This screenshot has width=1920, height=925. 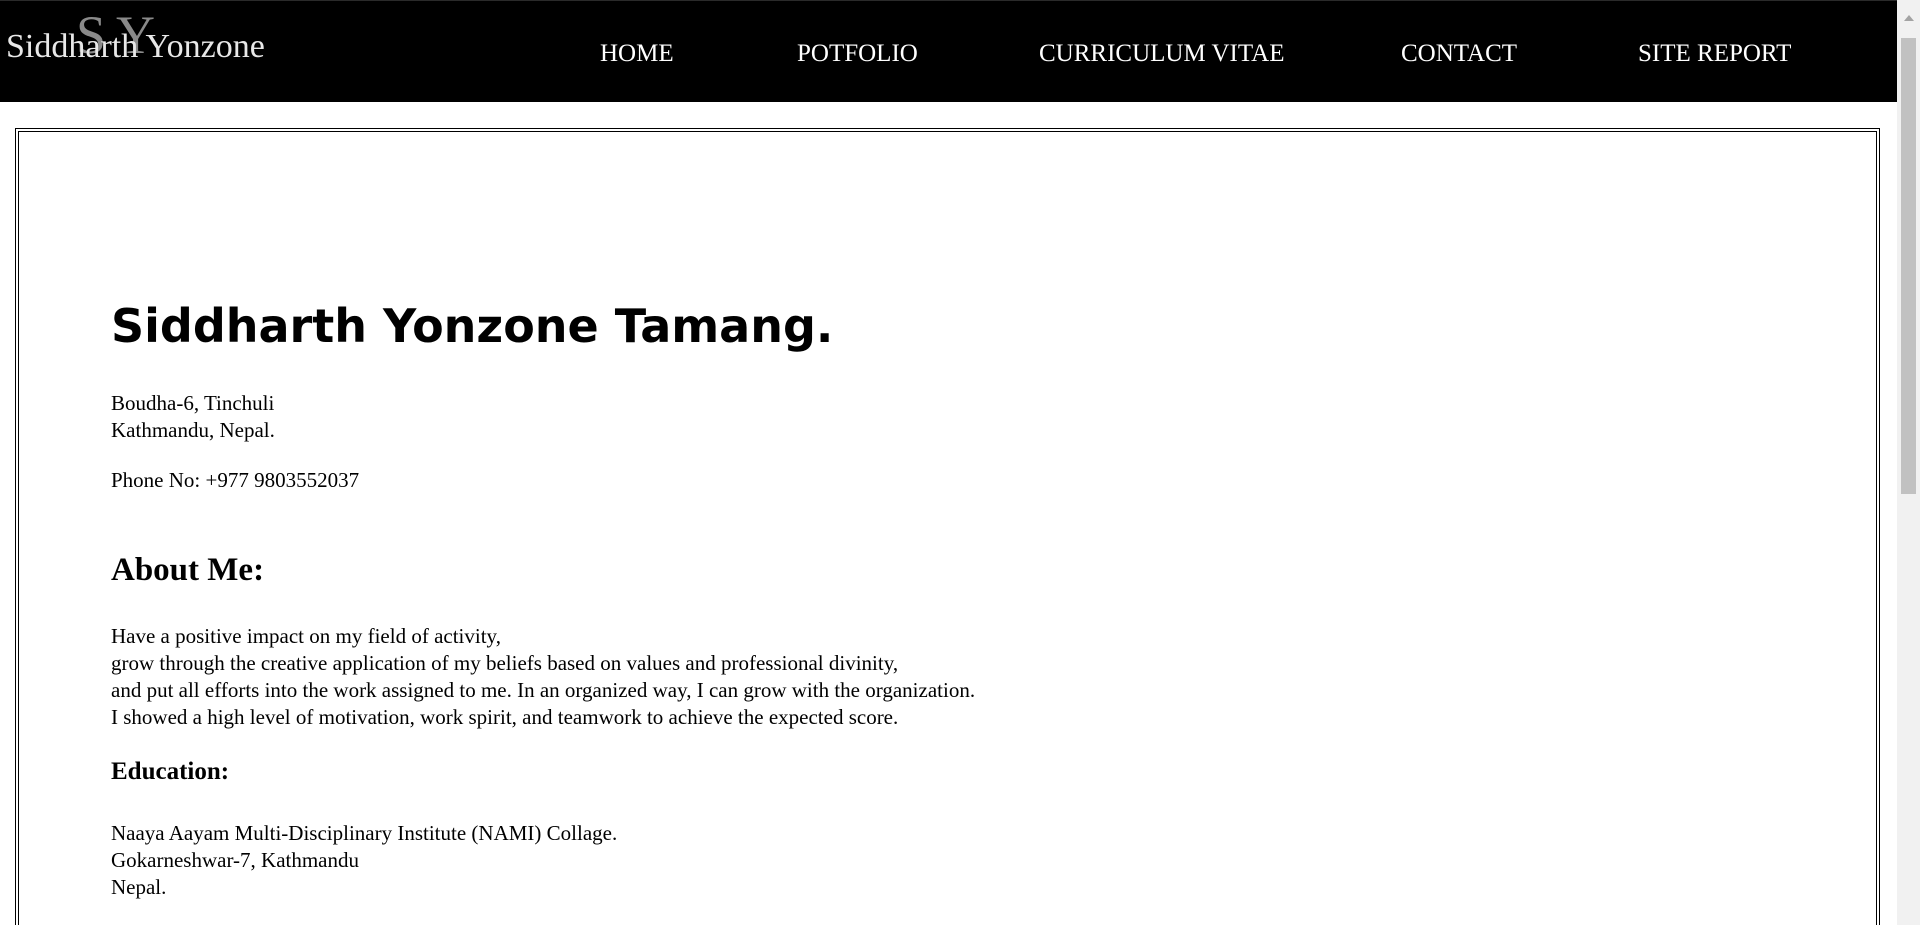 What do you see at coordinates (235, 860) in the screenshot?
I see `education-line: Gokarneshwar-7, Kathmandu` at bounding box center [235, 860].